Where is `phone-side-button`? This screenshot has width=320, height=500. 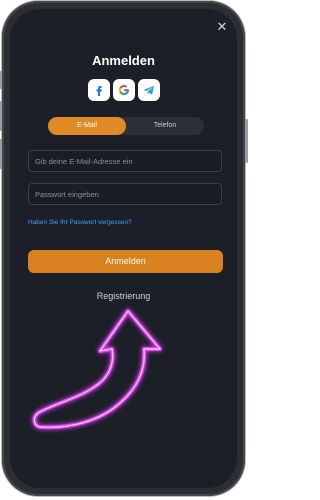
phone-side-button is located at coordinates (1, 80).